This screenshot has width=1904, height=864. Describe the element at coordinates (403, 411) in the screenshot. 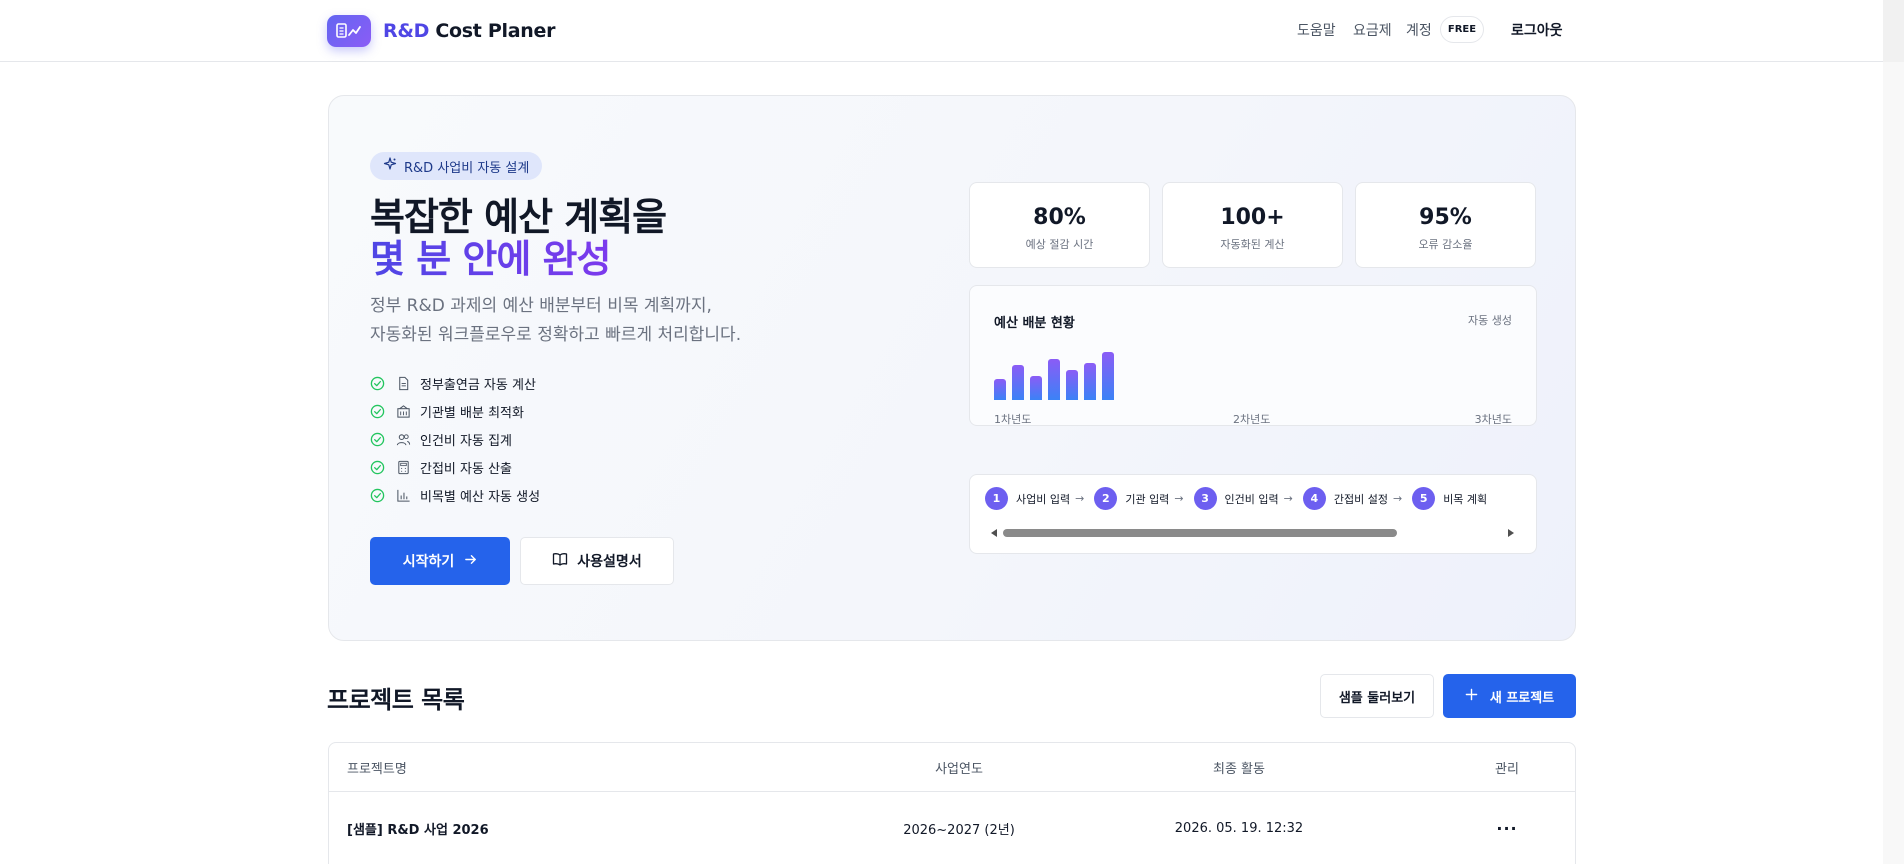

I see `building-icon` at that location.